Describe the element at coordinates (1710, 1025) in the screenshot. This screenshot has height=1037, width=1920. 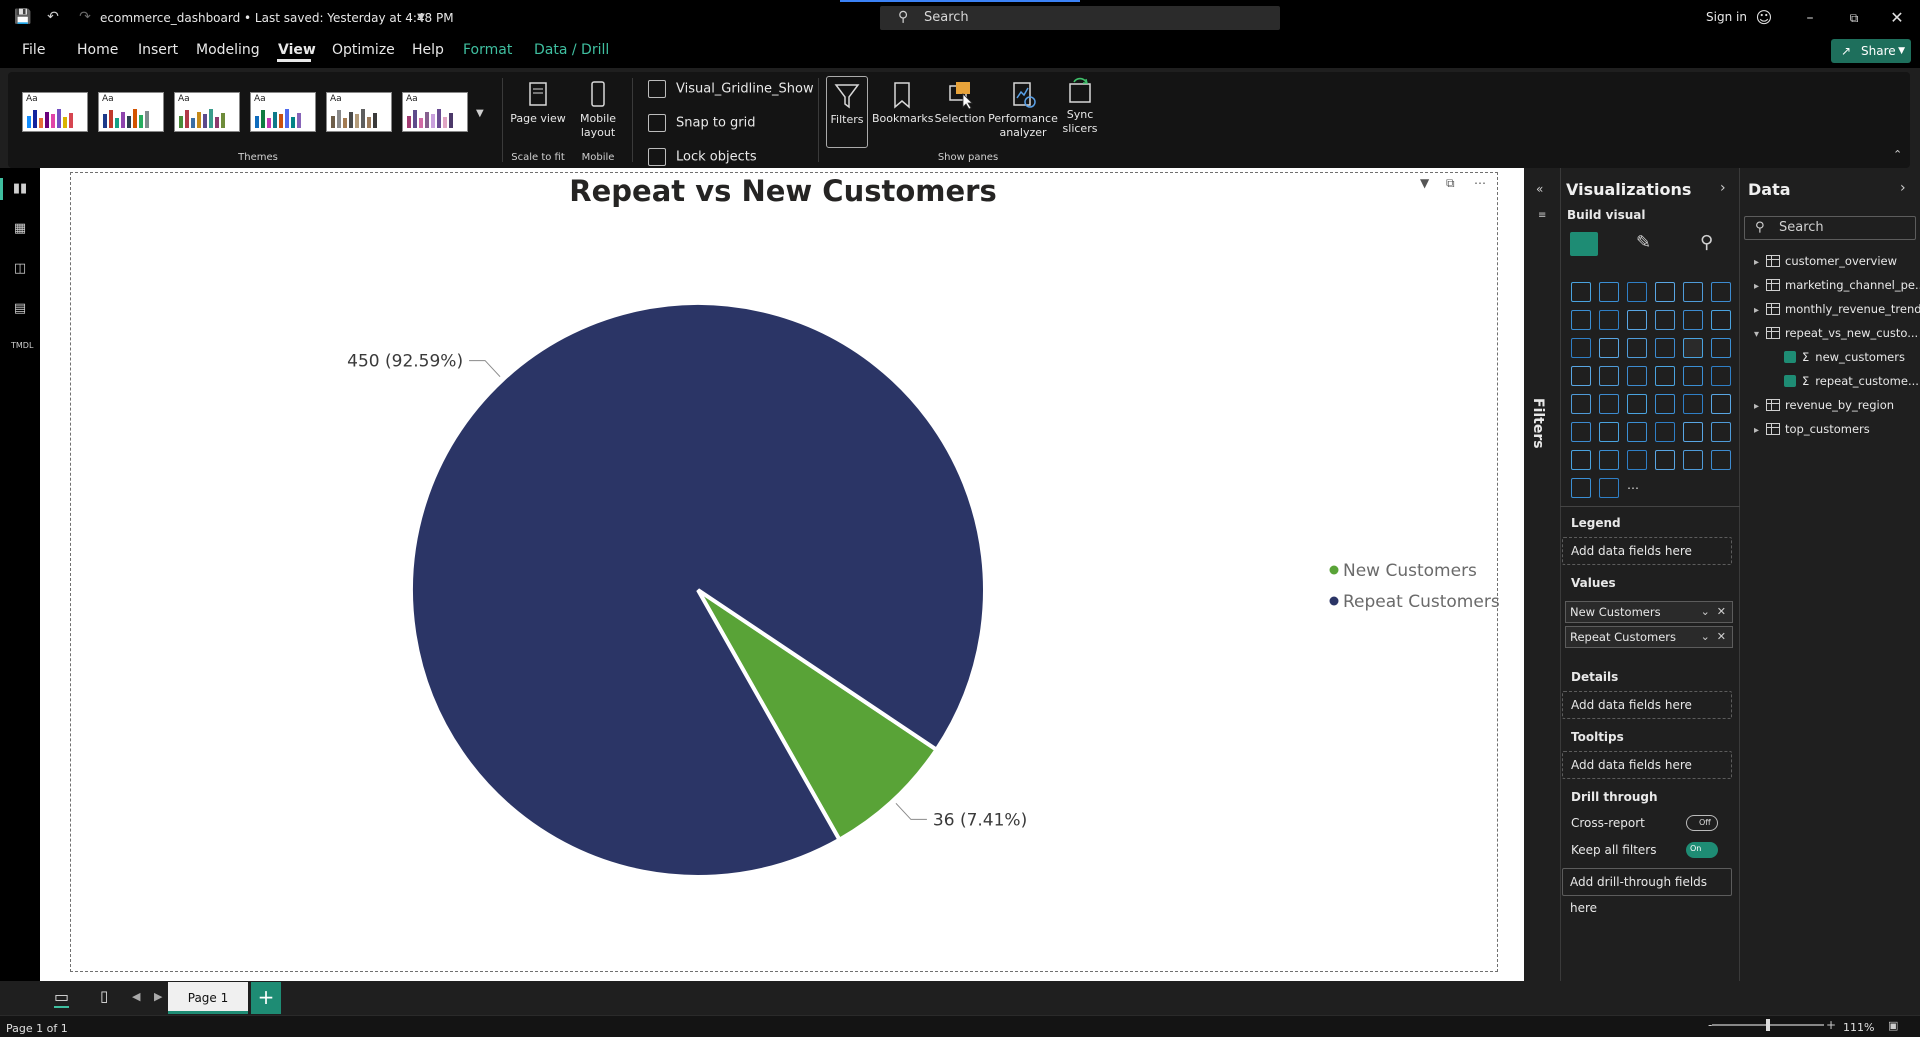
I see `zoom-out-icon: -` at that location.